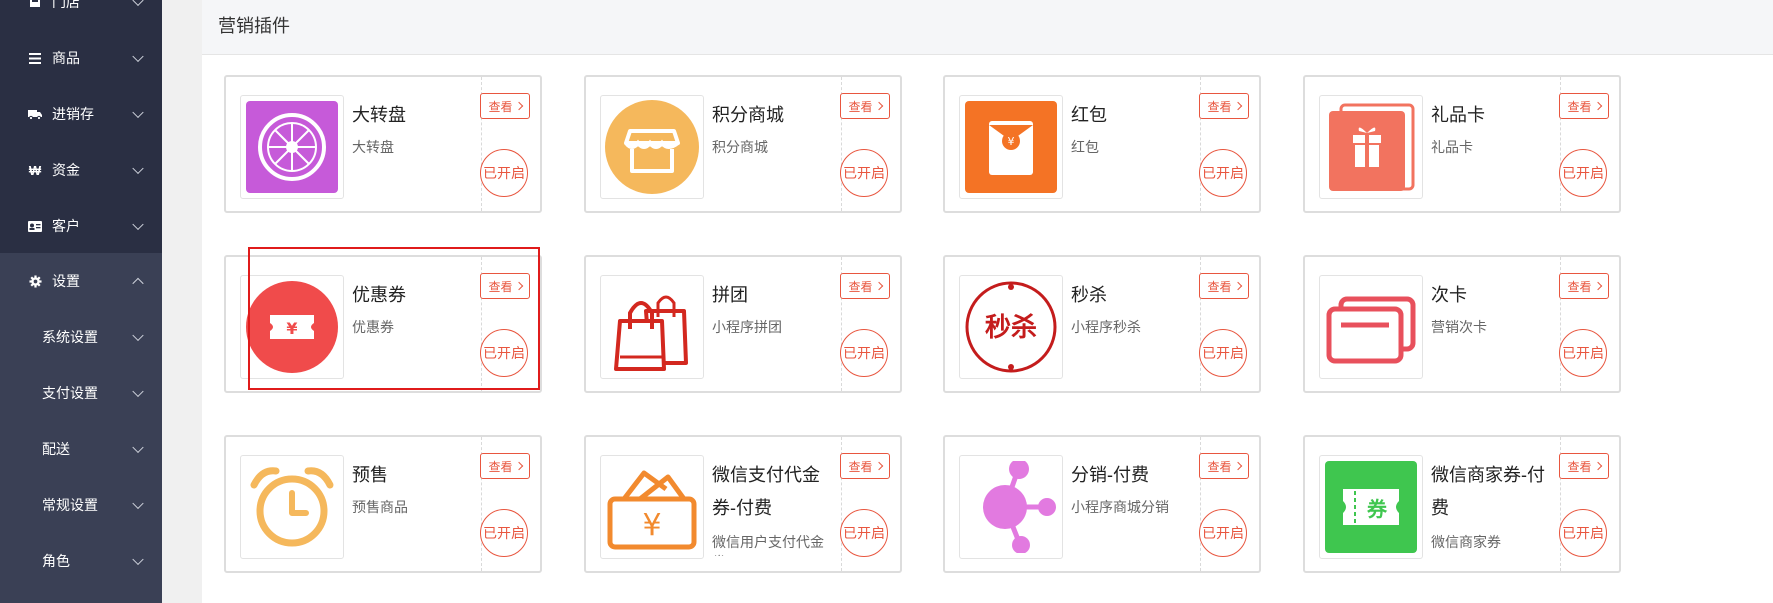  Describe the element at coordinates (66, 170) in the screenshot. I see `sidebar-item-label: 资金` at that location.